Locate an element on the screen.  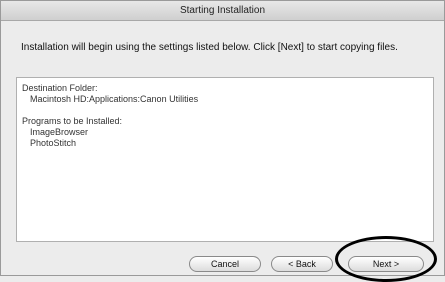
window-title: Starting Installation is located at coordinates (222, 10).